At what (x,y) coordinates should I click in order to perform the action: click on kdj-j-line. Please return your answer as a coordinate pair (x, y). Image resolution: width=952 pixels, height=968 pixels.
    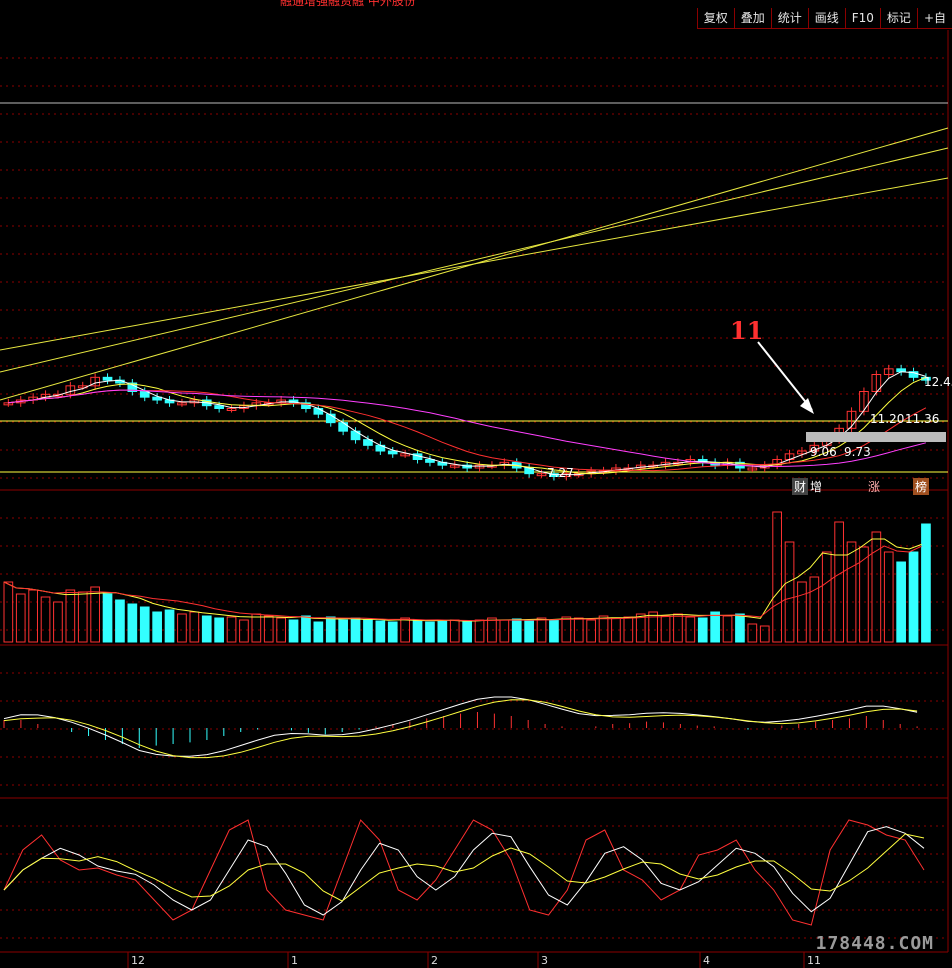
    Looking at the image, I should click on (464, 872).